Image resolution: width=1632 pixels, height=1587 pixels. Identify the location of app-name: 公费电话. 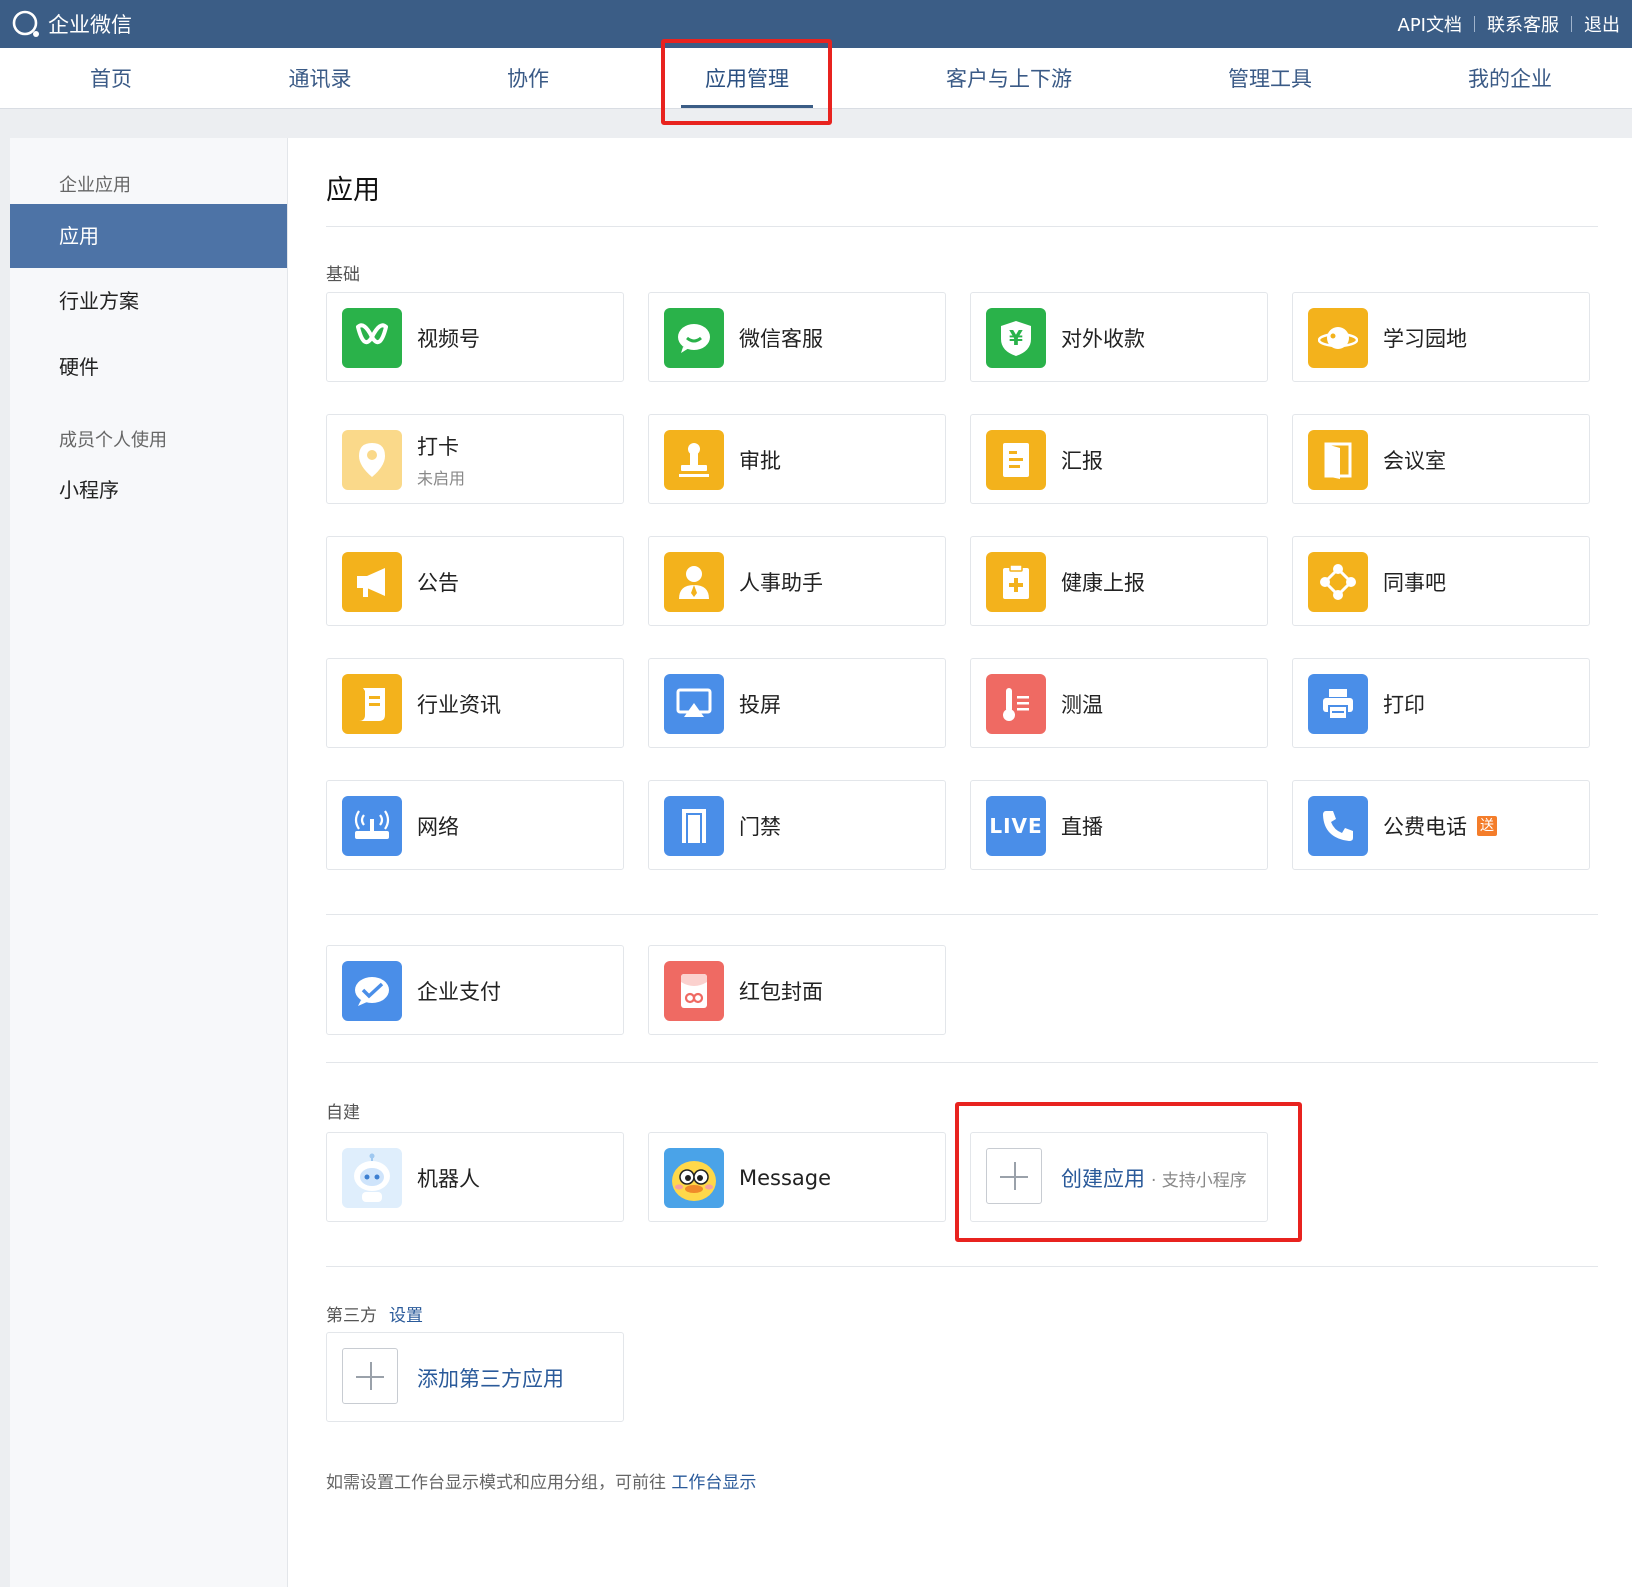
(1425, 827).